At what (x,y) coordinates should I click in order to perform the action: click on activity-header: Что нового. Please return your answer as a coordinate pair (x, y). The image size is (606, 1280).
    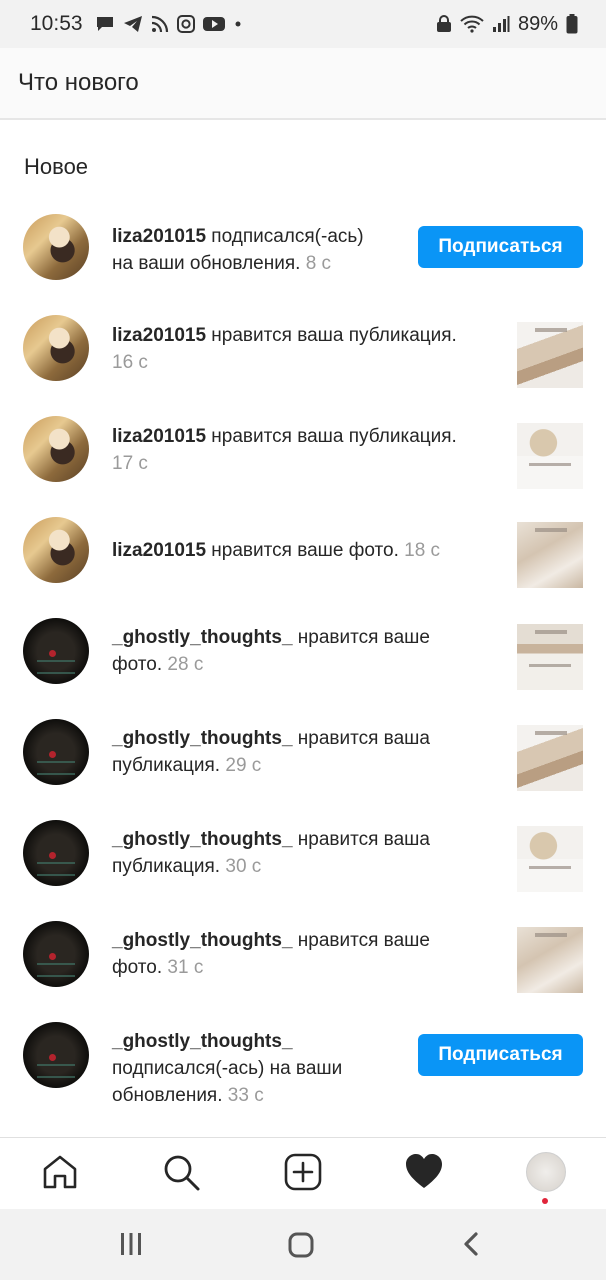
    Looking at the image, I should click on (303, 84).